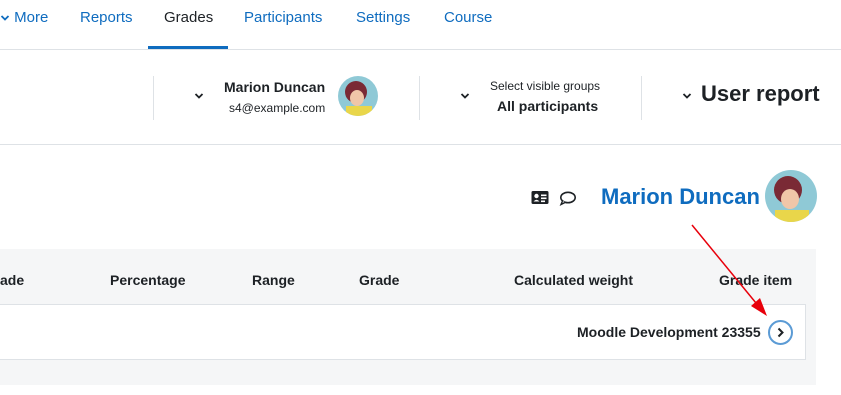 The height and width of the screenshot is (395, 841). What do you see at coordinates (31, 17) in the screenshot?
I see `nav-more-label: More` at bounding box center [31, 17].